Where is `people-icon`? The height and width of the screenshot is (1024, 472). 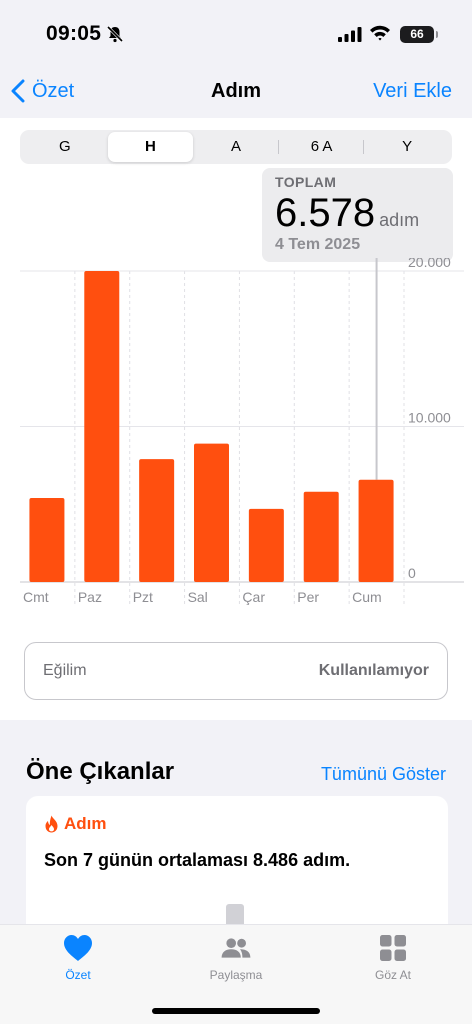
people-icon is located at coordinates (236, 948).